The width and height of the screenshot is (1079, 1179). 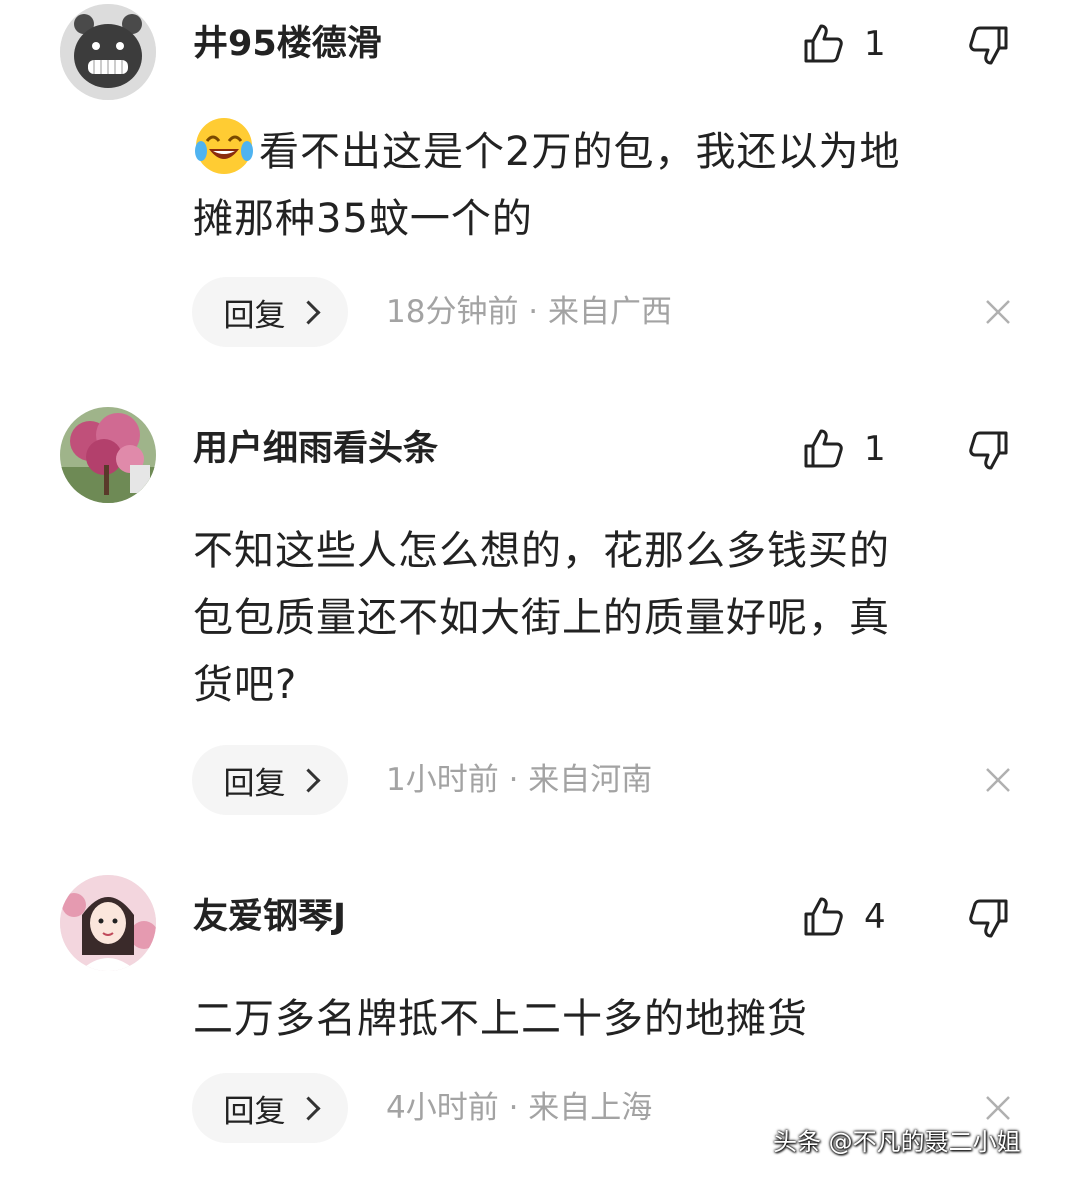 I want to click on comment-meta: 4小时前 · 来自上海, so click(x=519, y=1108).